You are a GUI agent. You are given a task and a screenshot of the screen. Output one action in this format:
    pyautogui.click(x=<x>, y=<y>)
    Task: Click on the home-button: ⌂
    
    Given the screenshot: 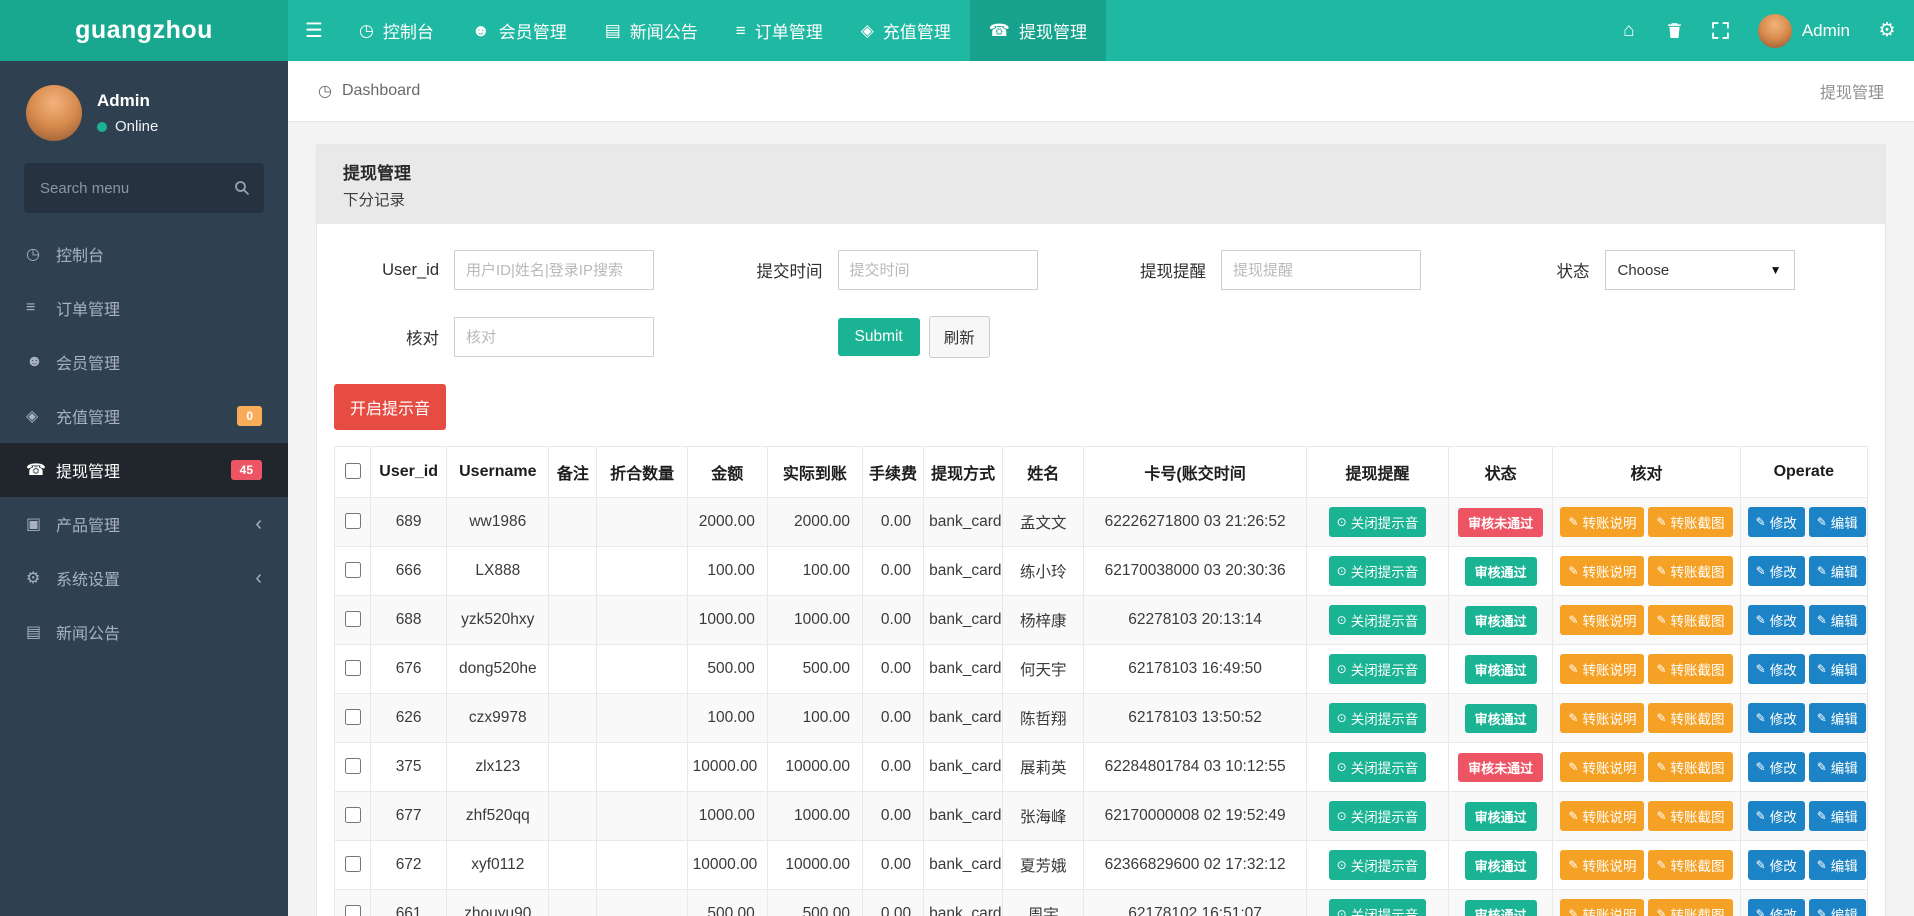 What is the action you would take?
    pyautogui.click(x=1629, y=30)
    